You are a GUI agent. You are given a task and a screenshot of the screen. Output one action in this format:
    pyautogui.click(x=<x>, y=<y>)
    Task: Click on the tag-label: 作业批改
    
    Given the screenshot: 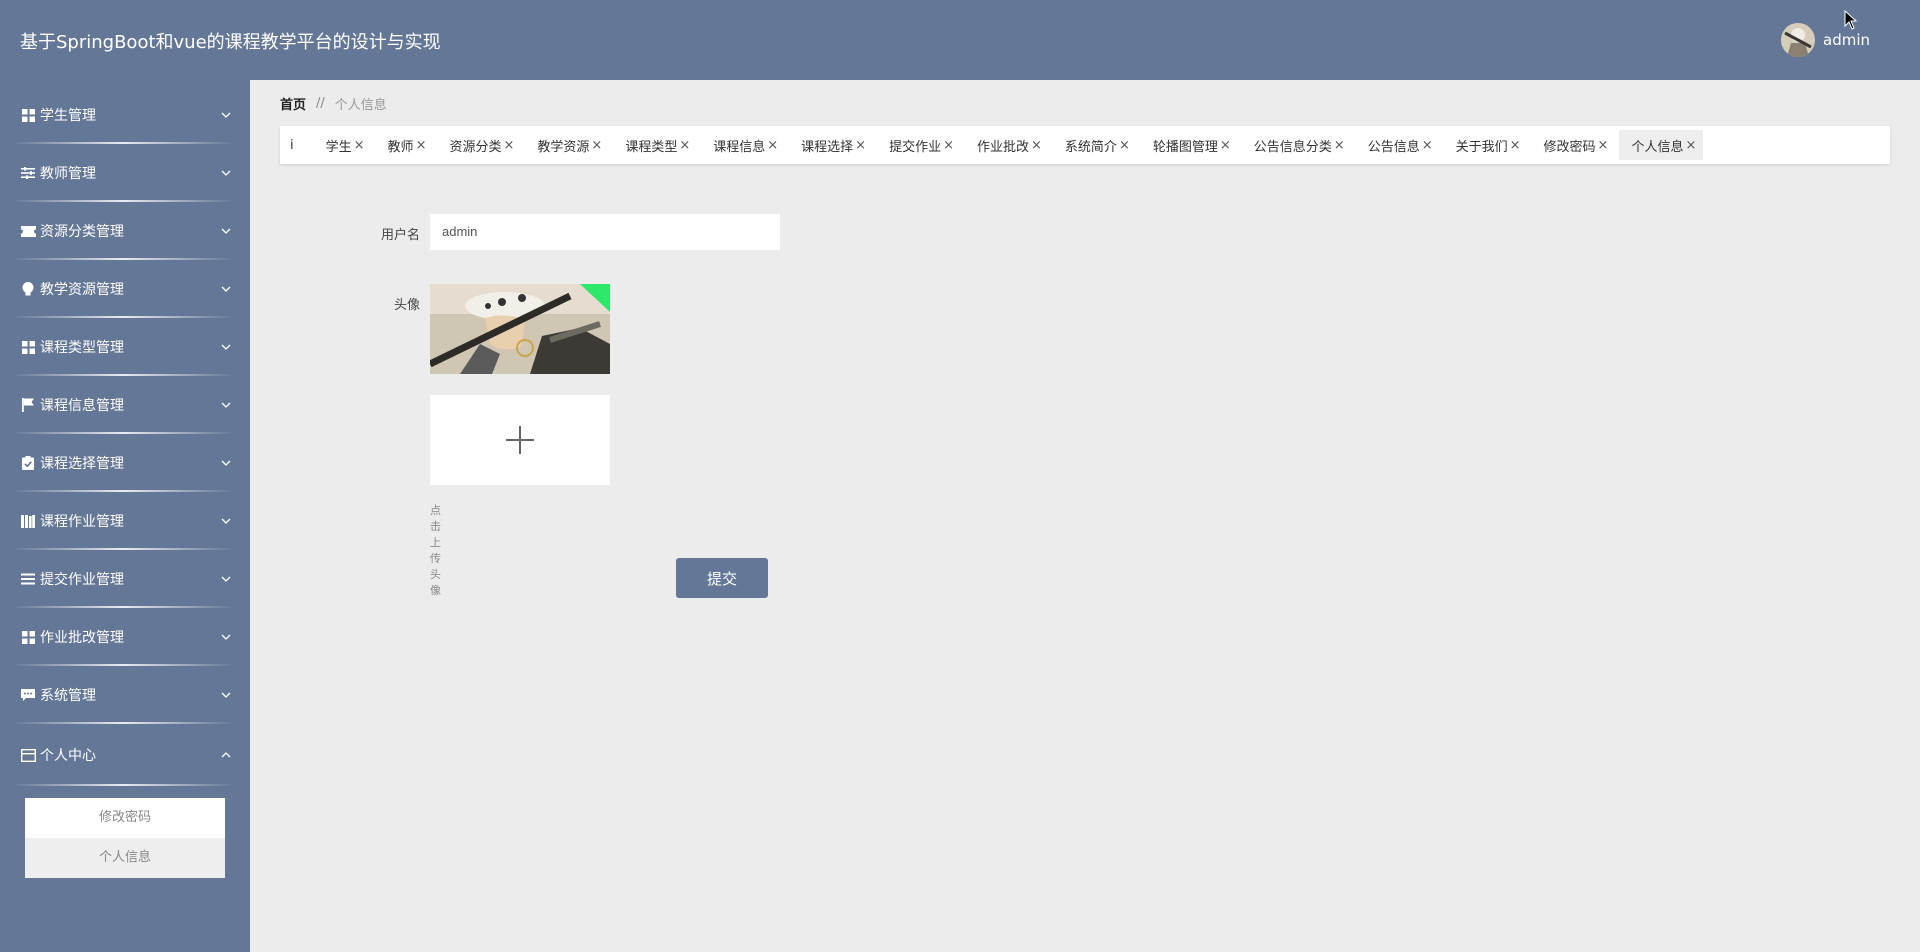 What is the action you would take?
    pyautogui.click(x=1003, y=147)
    